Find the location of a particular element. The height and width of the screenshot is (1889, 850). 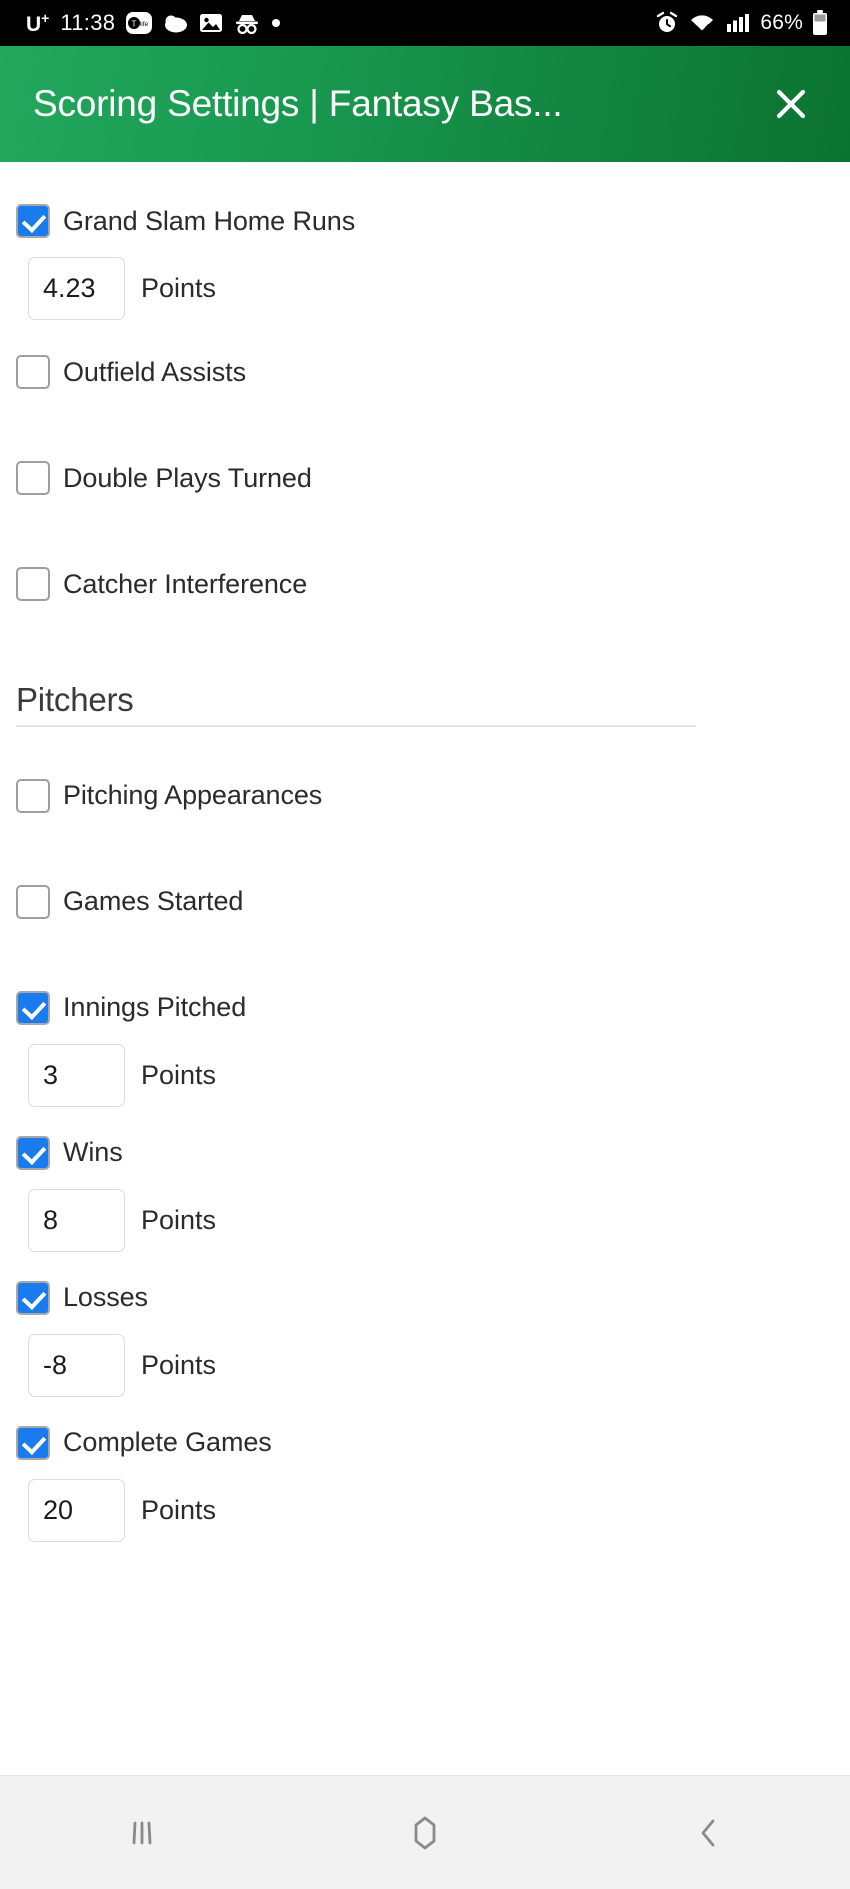

setting-label: Losses is located at coordinates (105, 1297).